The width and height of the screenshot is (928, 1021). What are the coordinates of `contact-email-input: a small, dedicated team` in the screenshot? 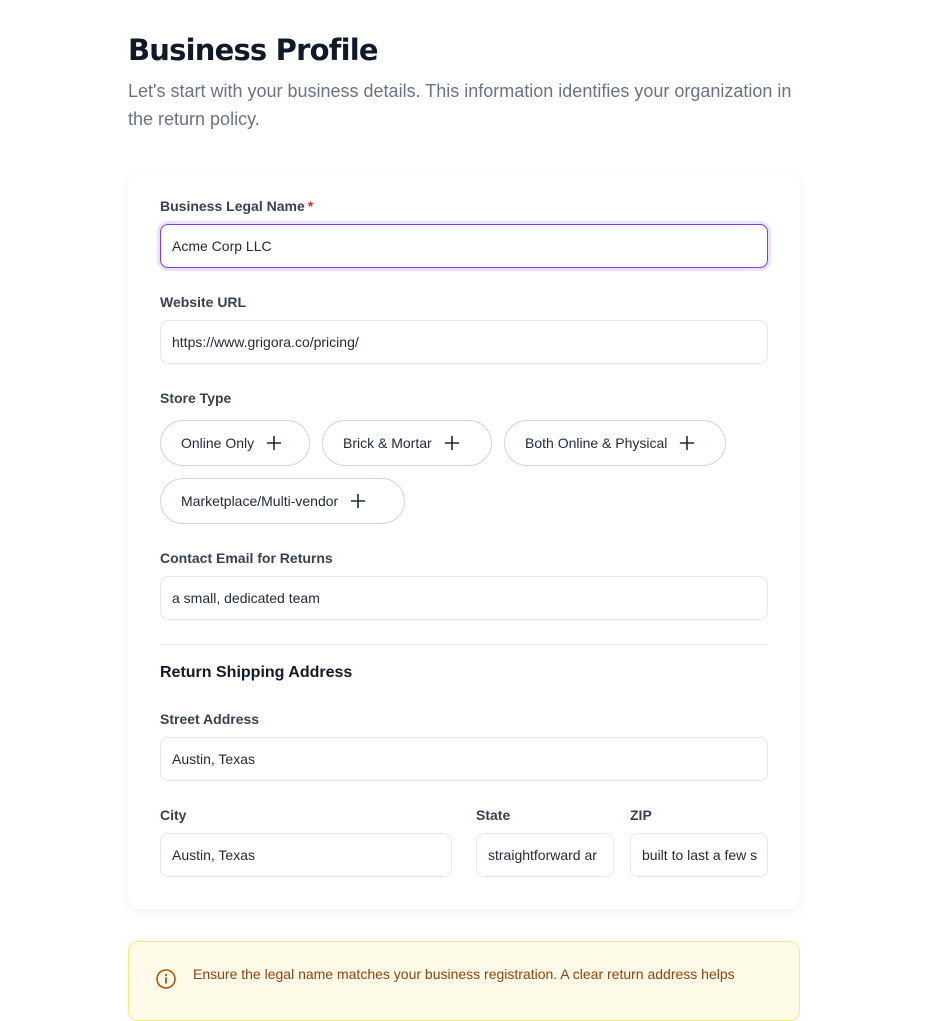 It's located at (464, 598).